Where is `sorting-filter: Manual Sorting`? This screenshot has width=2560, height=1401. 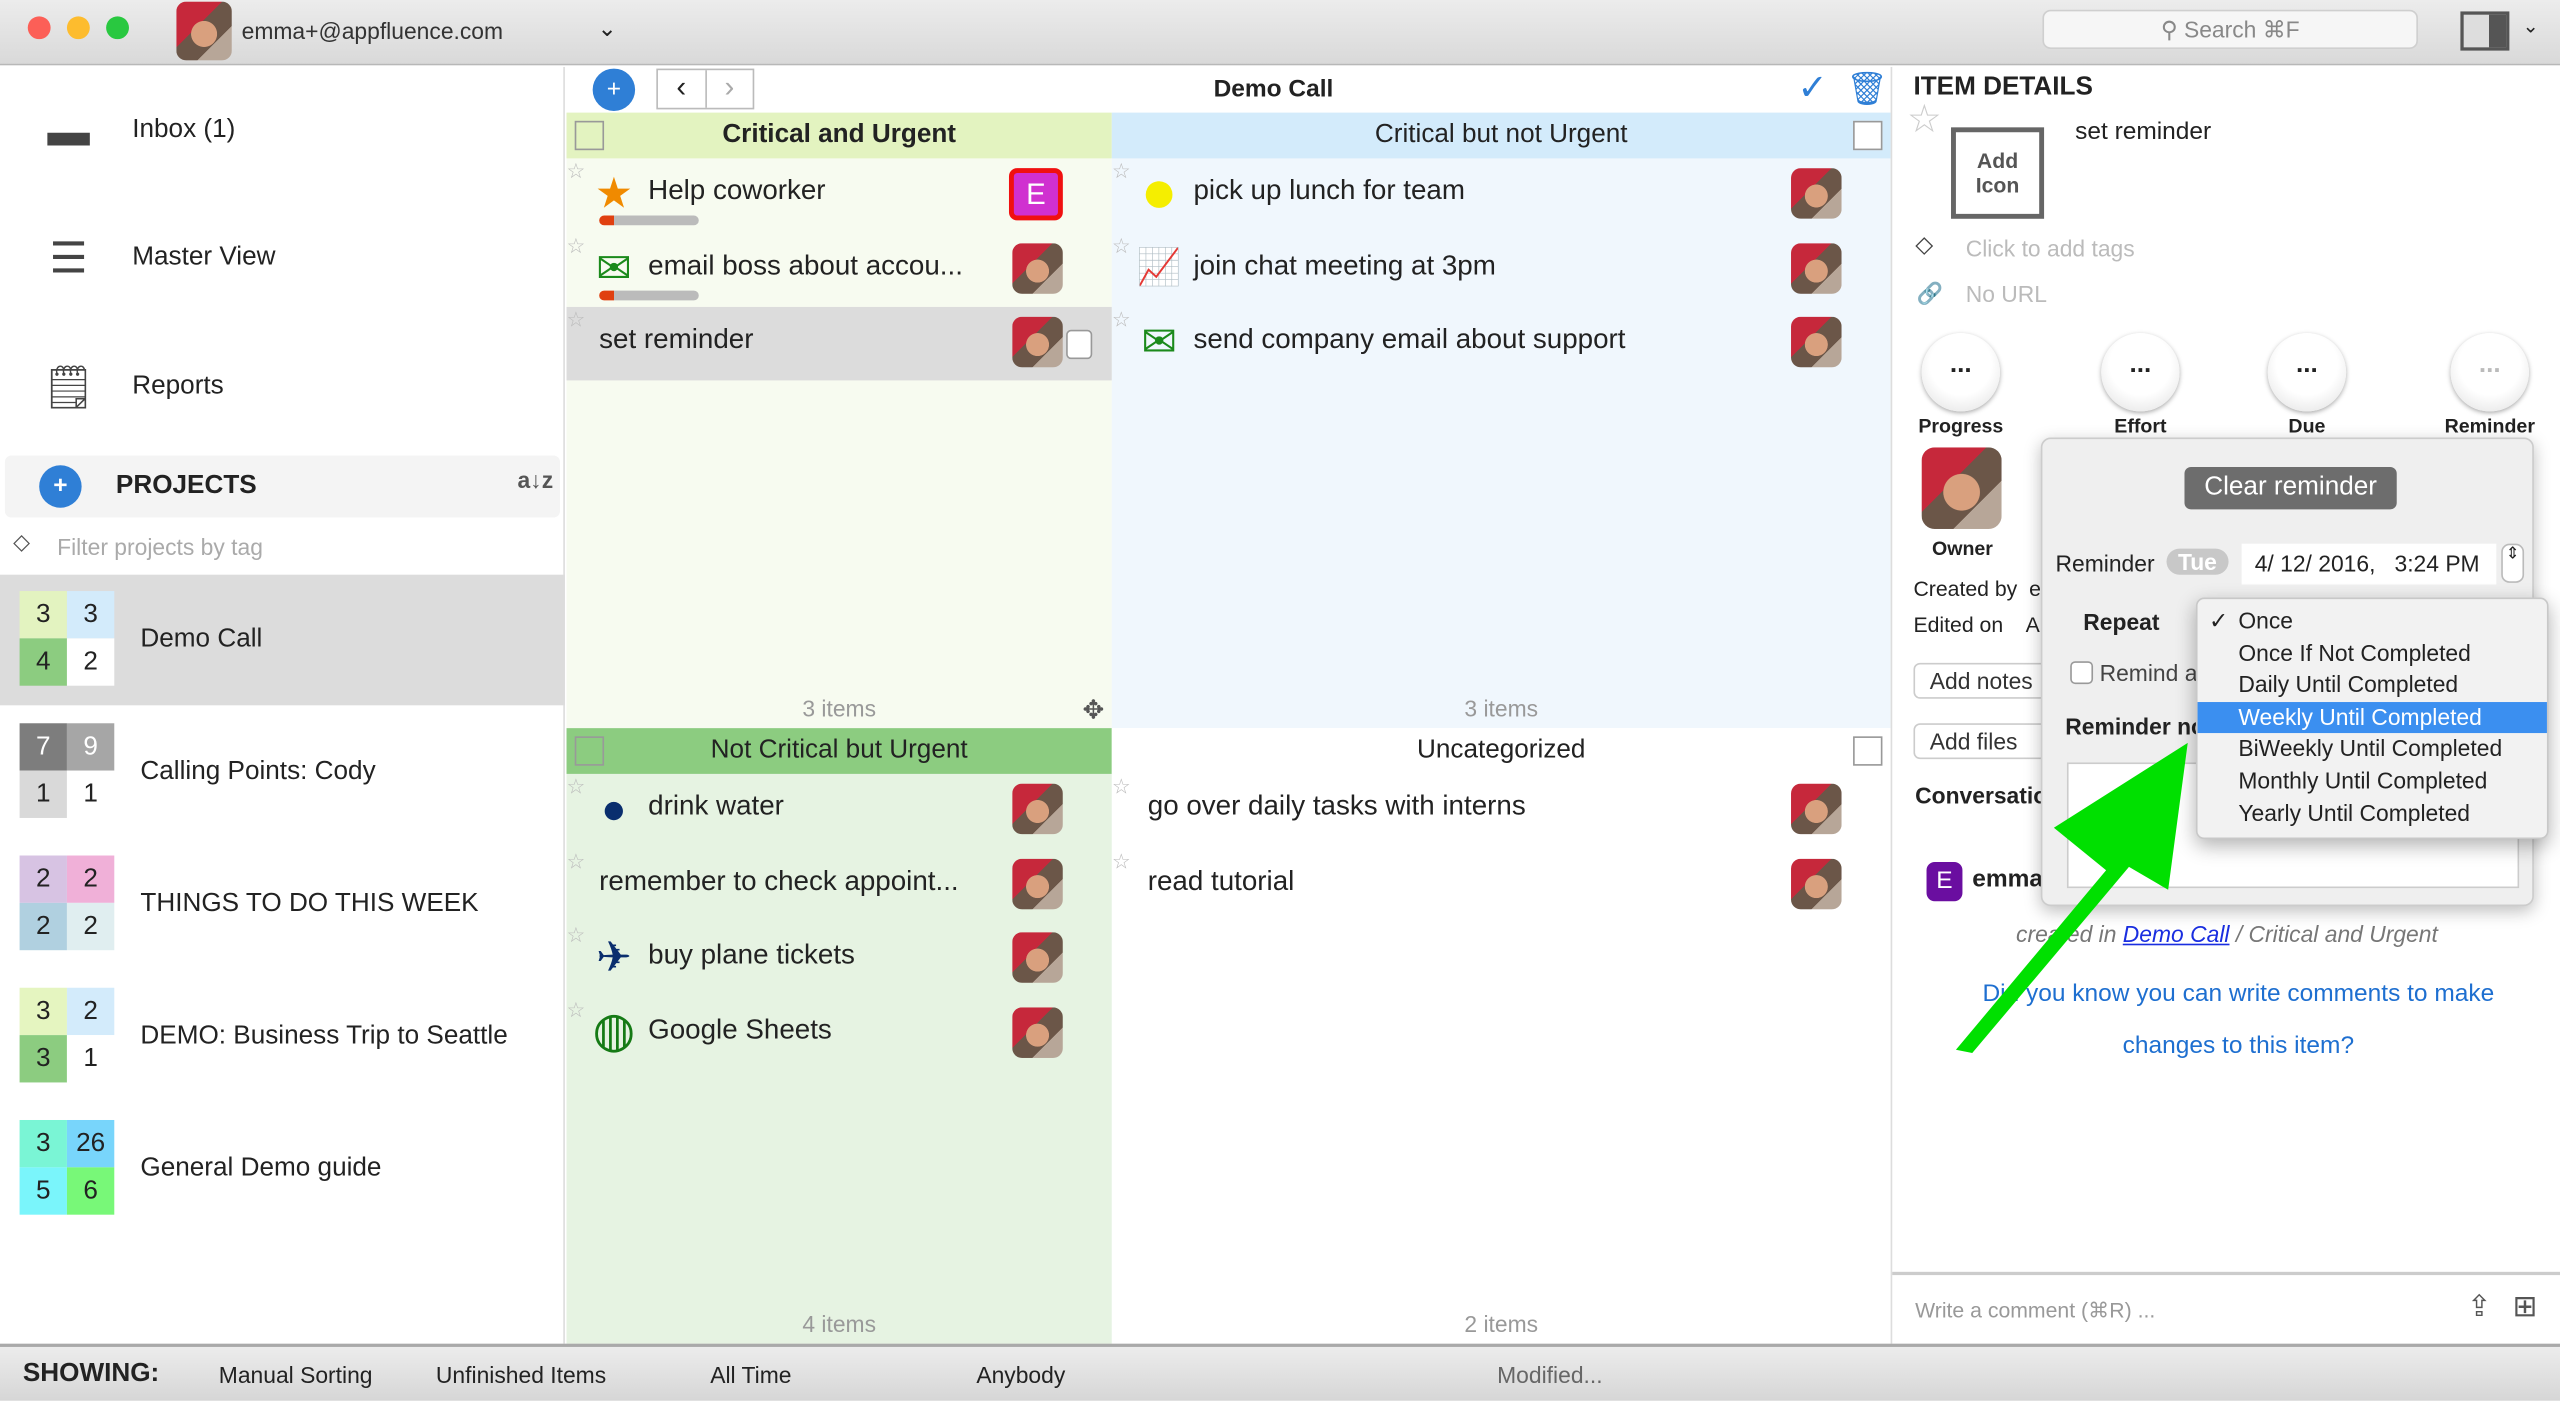 sorting-filter: Manual Sorting is located at coordinates (296, 1375).